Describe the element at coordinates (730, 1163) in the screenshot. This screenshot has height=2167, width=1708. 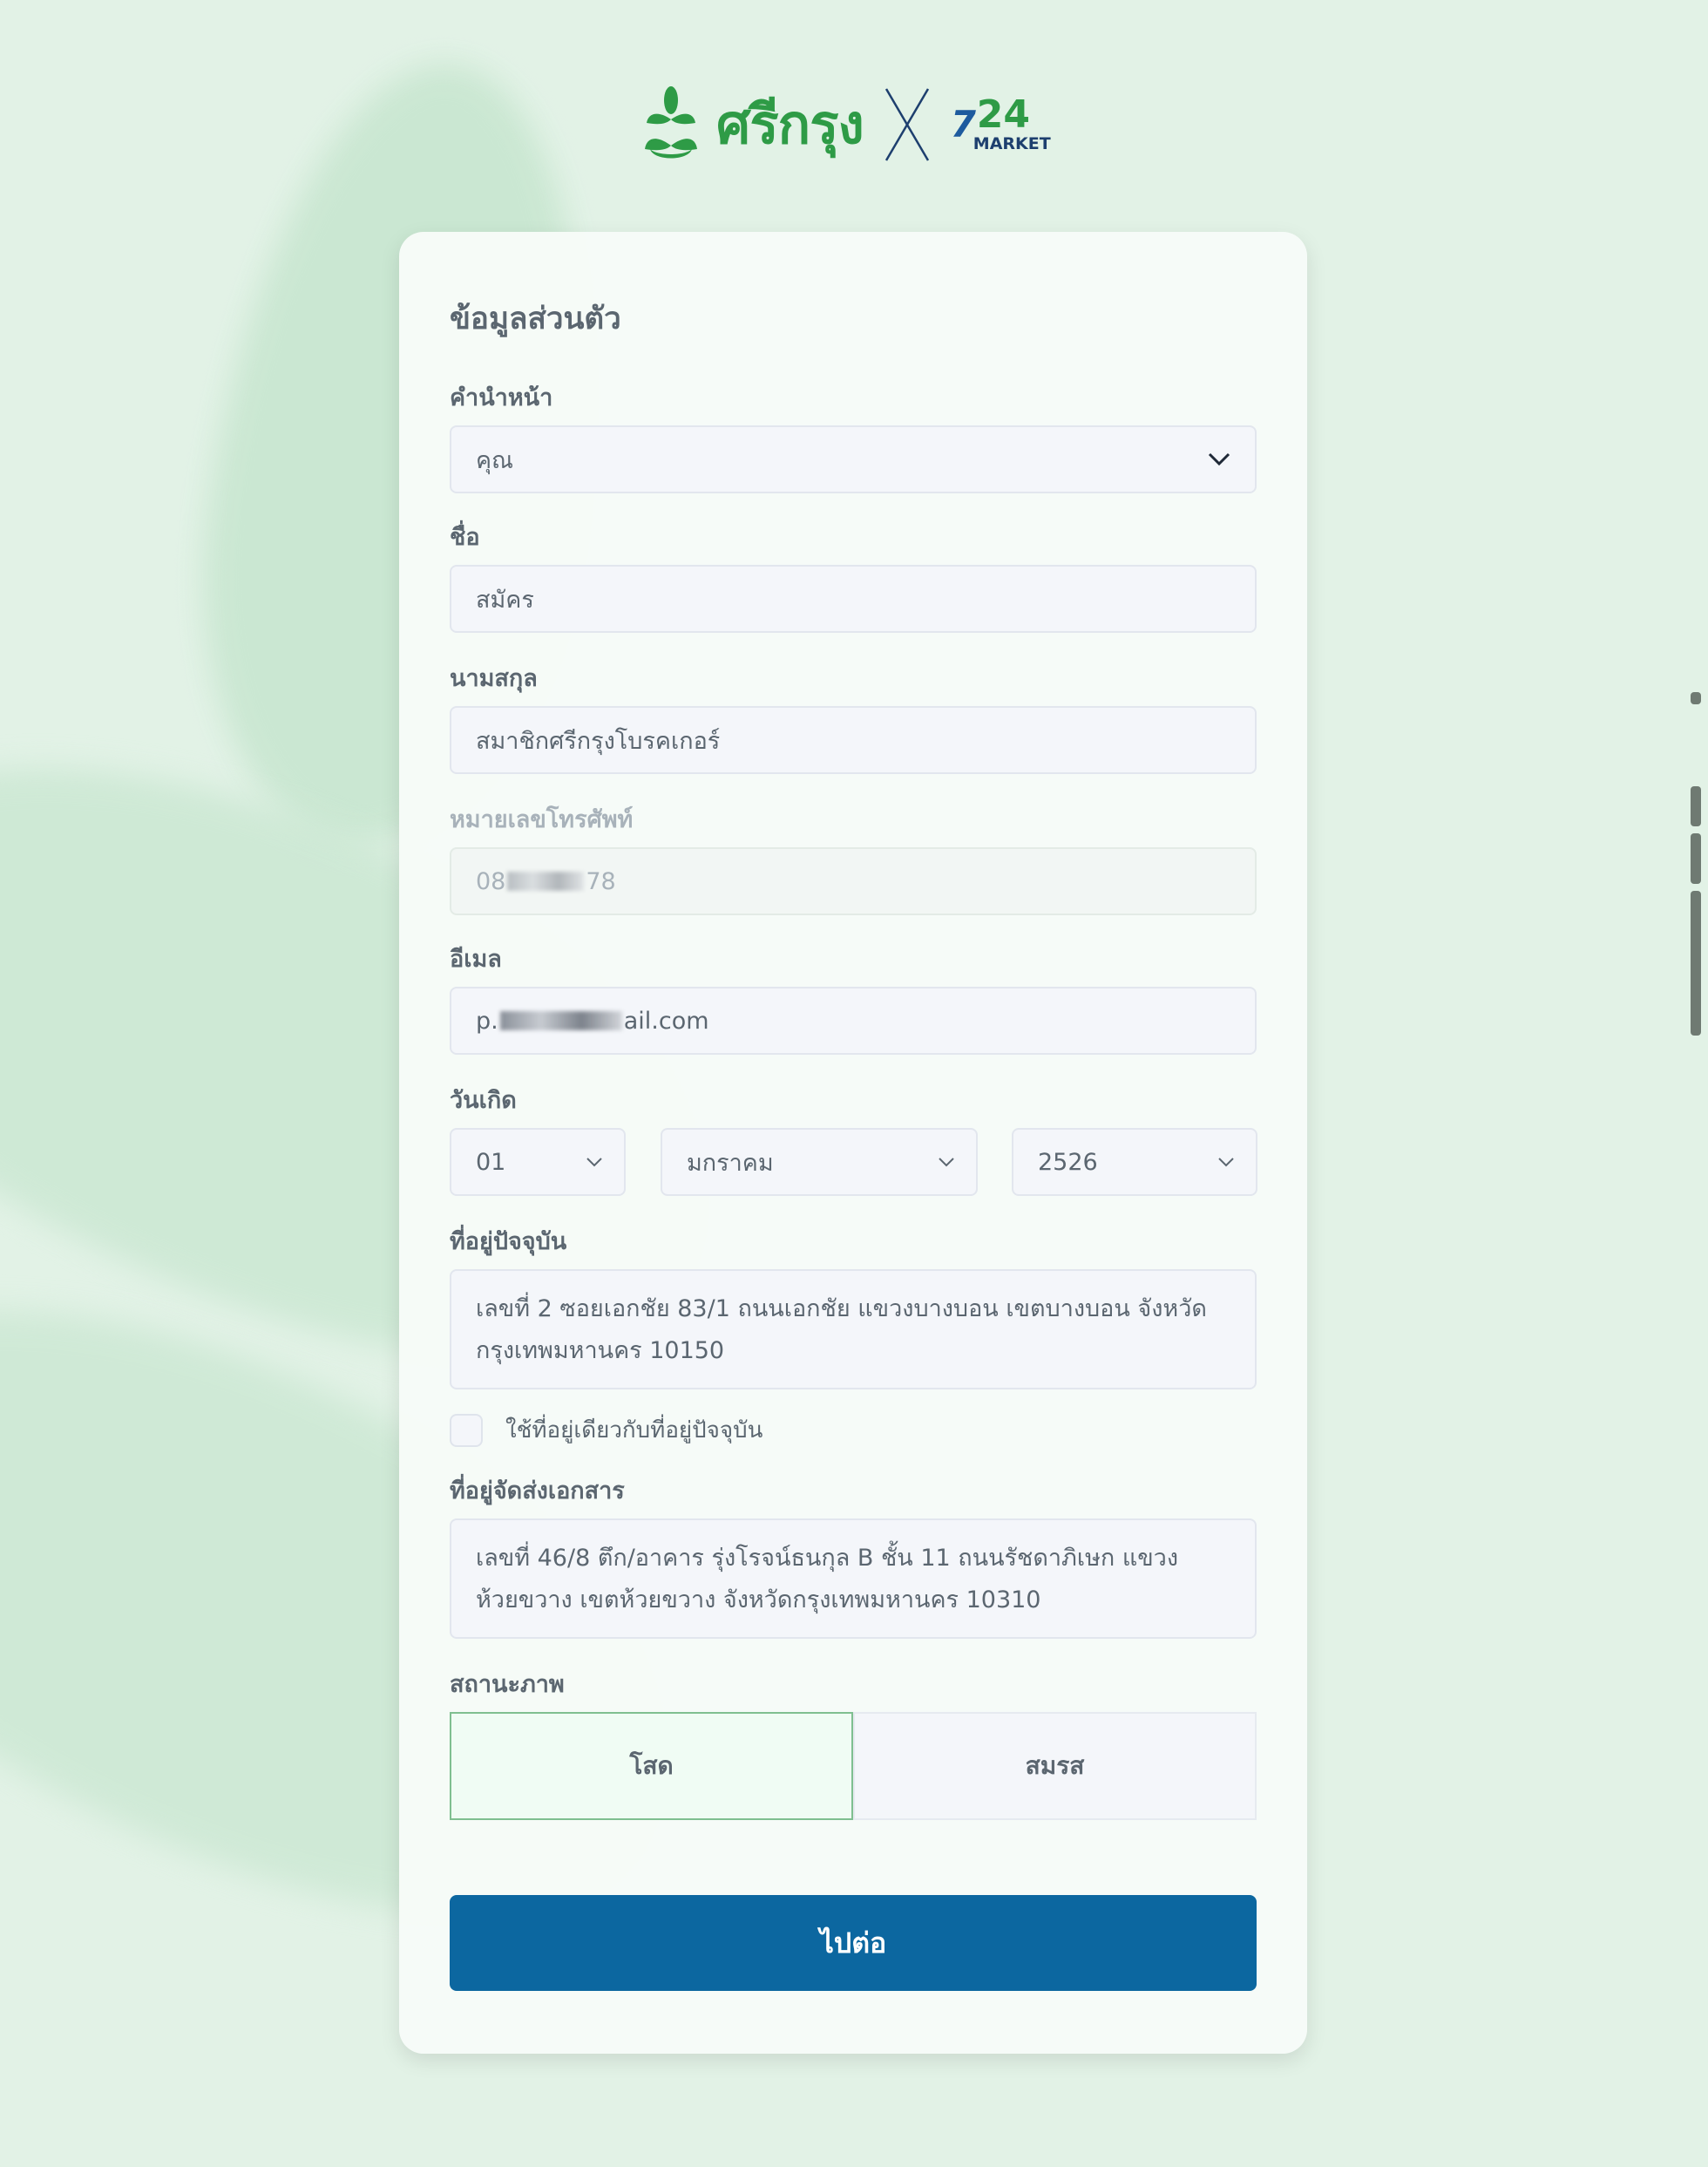
I see `birth-month-value: มกราคม` at that location.